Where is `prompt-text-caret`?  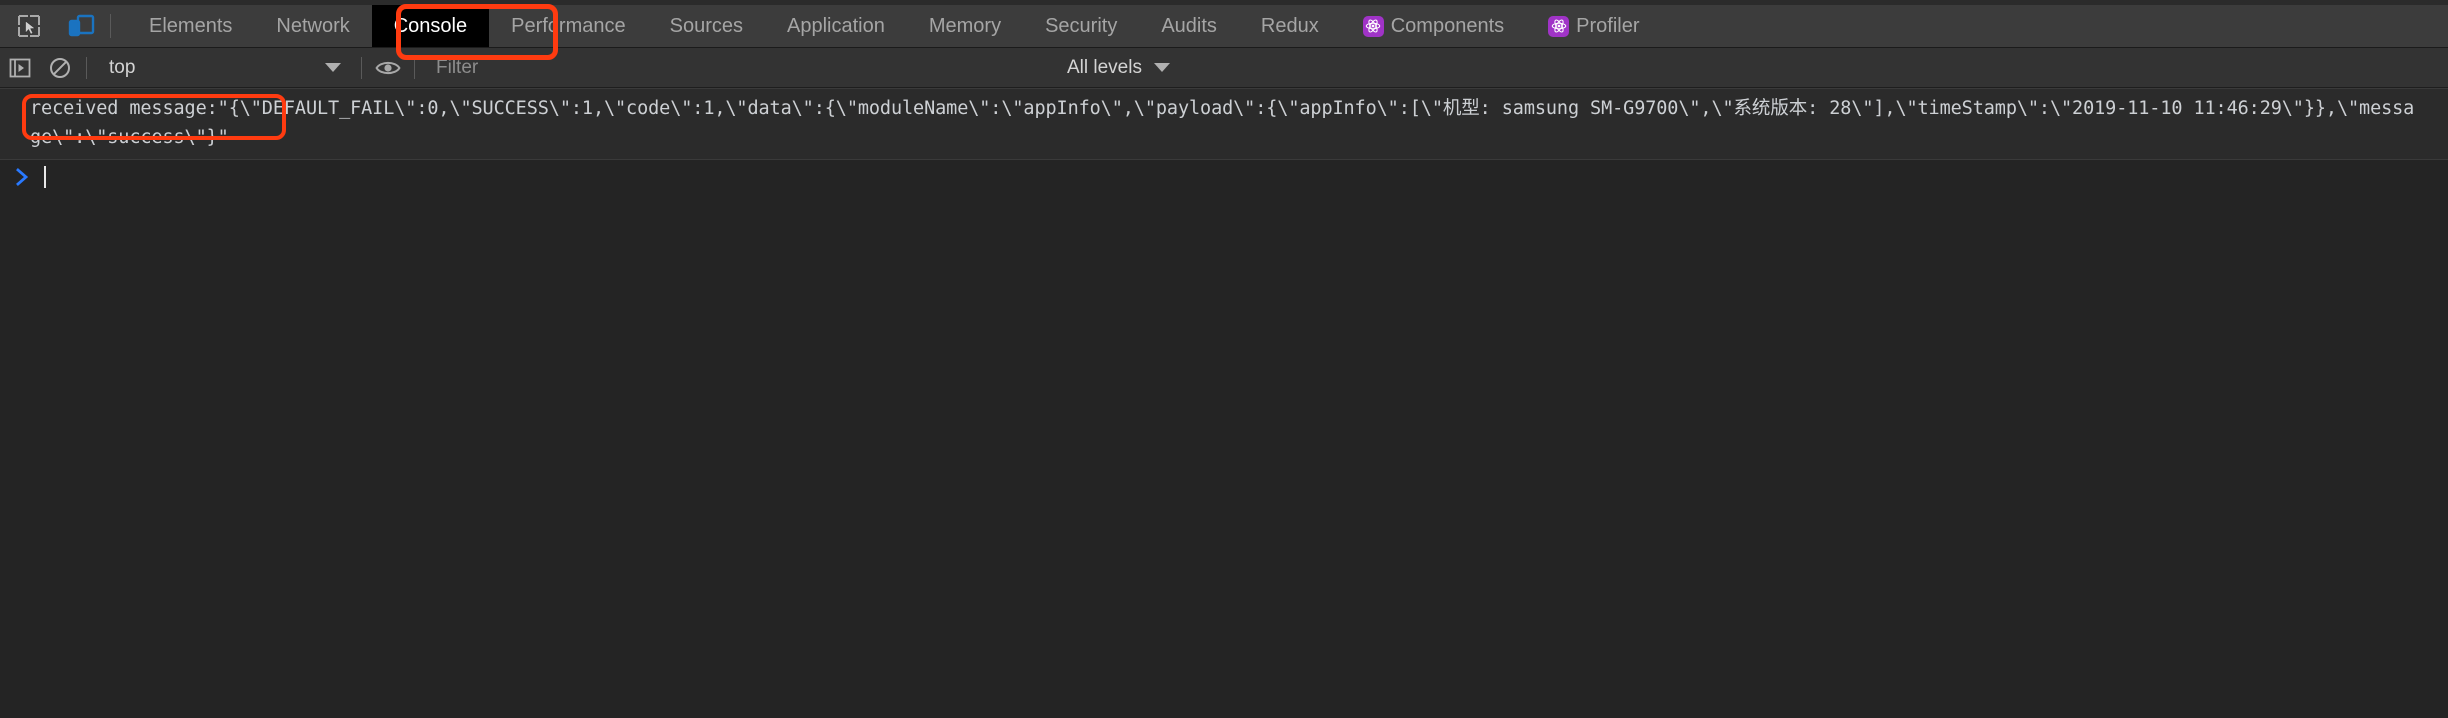 prompt-text-caret is located at coordinates (45, 177).